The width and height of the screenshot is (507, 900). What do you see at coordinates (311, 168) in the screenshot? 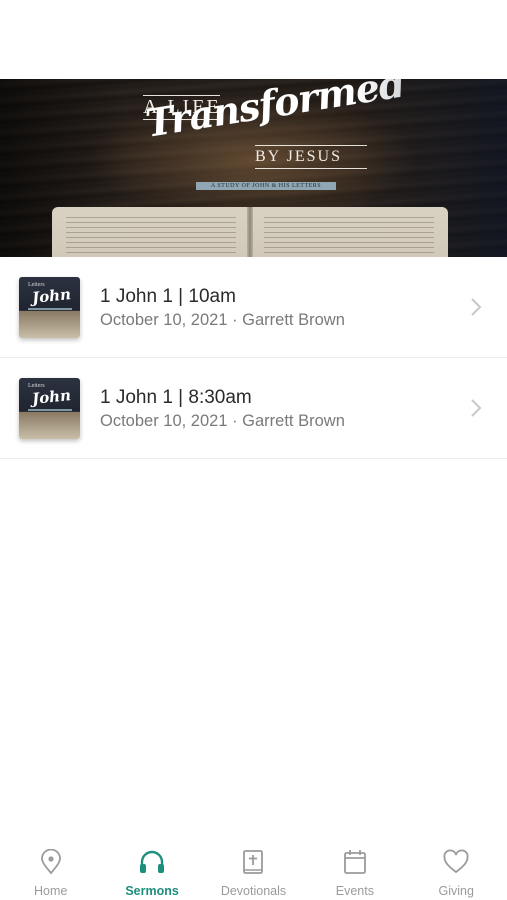
I see `hero-rule-bottom` at bounding box center [311, 168].